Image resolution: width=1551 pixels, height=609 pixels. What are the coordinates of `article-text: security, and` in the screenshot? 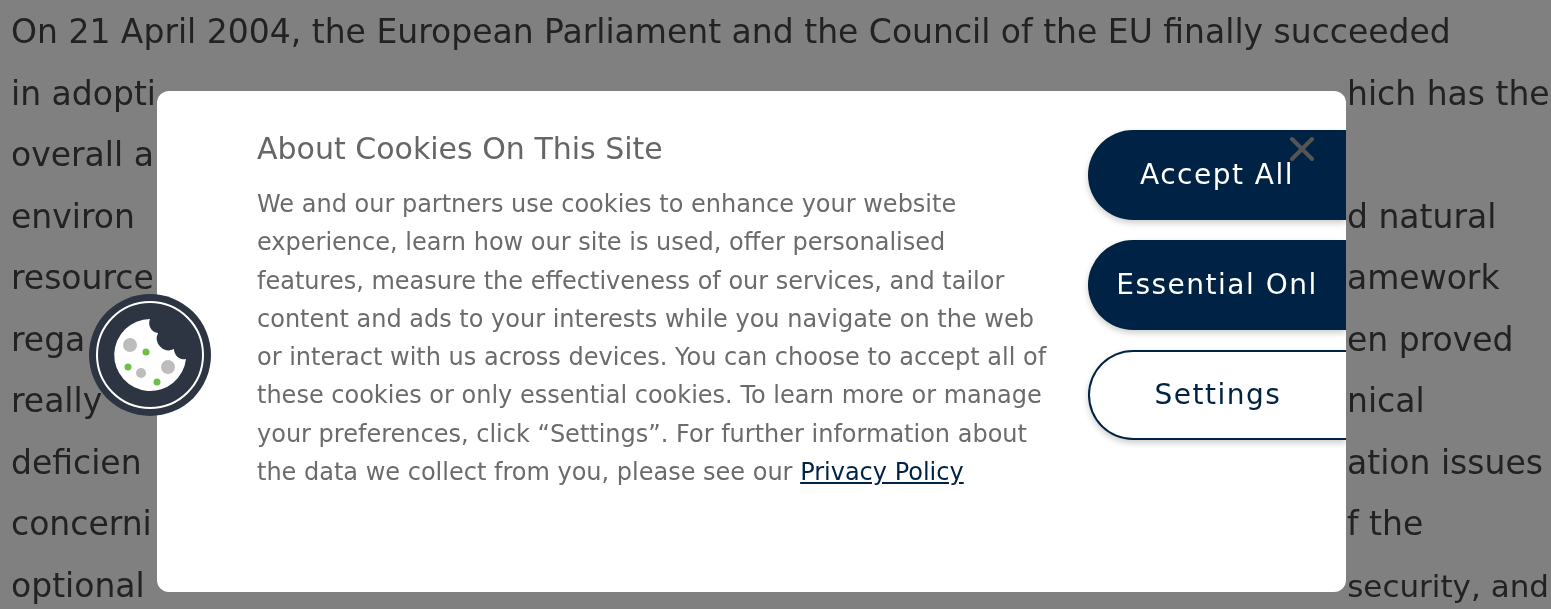 It's located at (1448, 585).